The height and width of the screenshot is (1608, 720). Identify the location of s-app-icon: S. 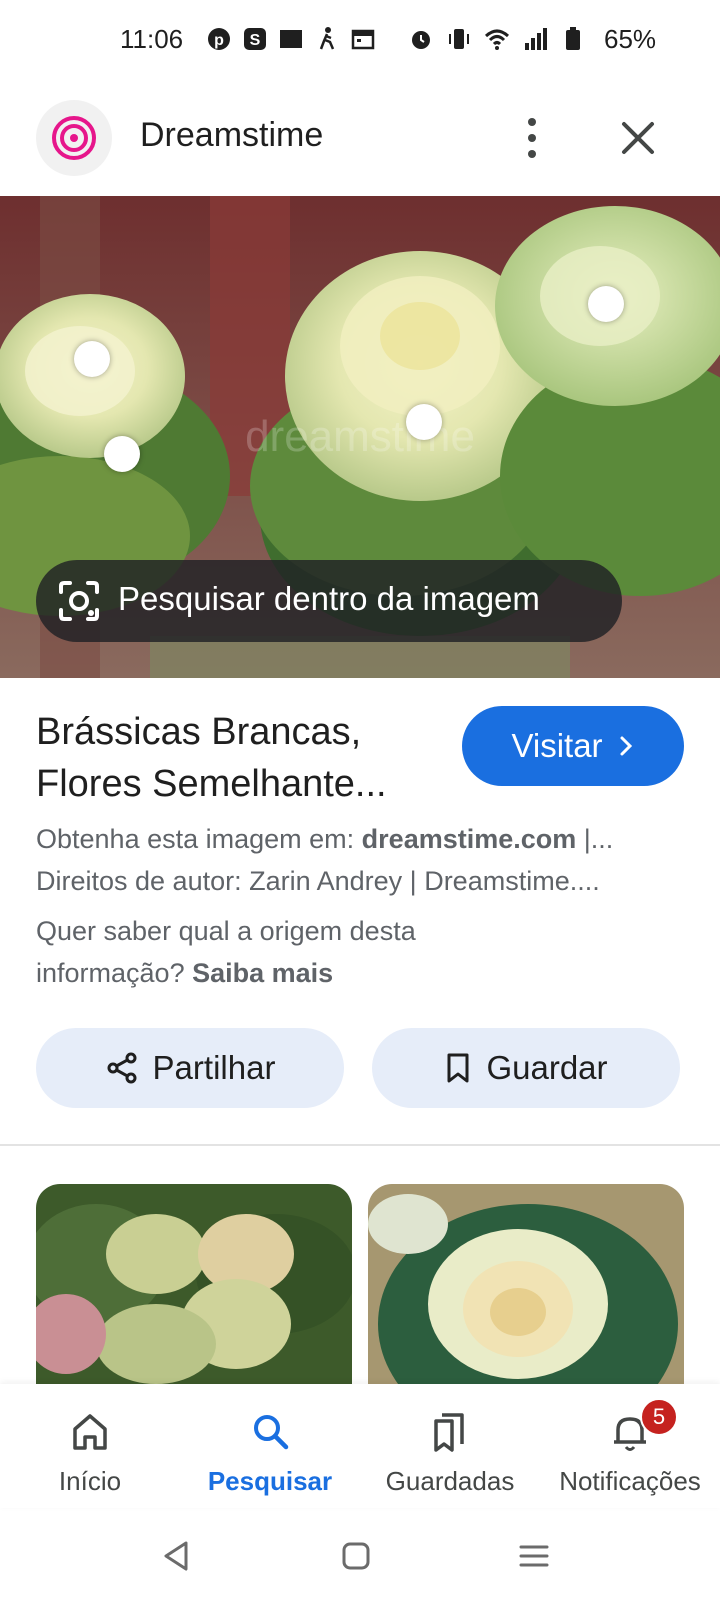
(255, 39).